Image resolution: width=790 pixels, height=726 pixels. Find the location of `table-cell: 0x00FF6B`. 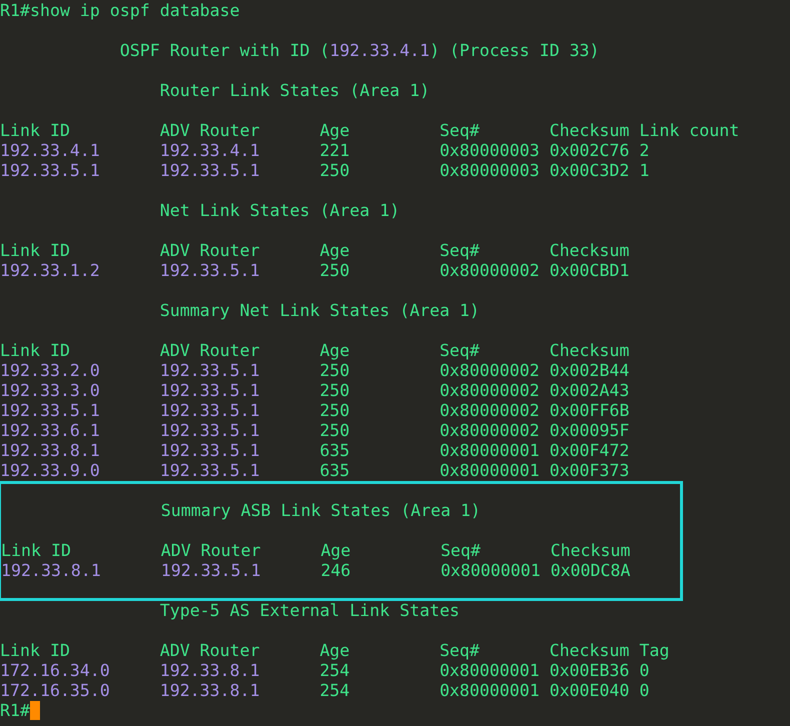

table-cell: 0x00FF6B is located at coordinates (589, 411).